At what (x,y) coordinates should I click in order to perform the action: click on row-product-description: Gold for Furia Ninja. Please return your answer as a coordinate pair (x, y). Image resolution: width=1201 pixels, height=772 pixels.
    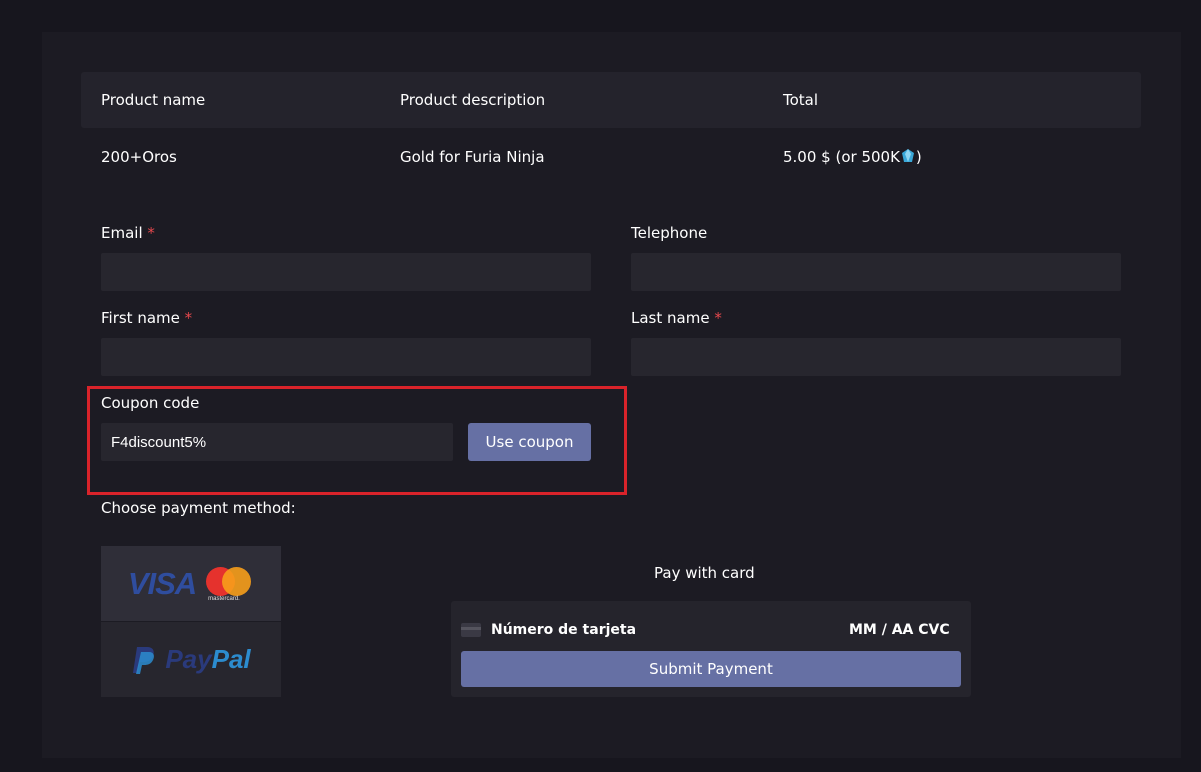
    Looking at the image, I should click on (472, 157).